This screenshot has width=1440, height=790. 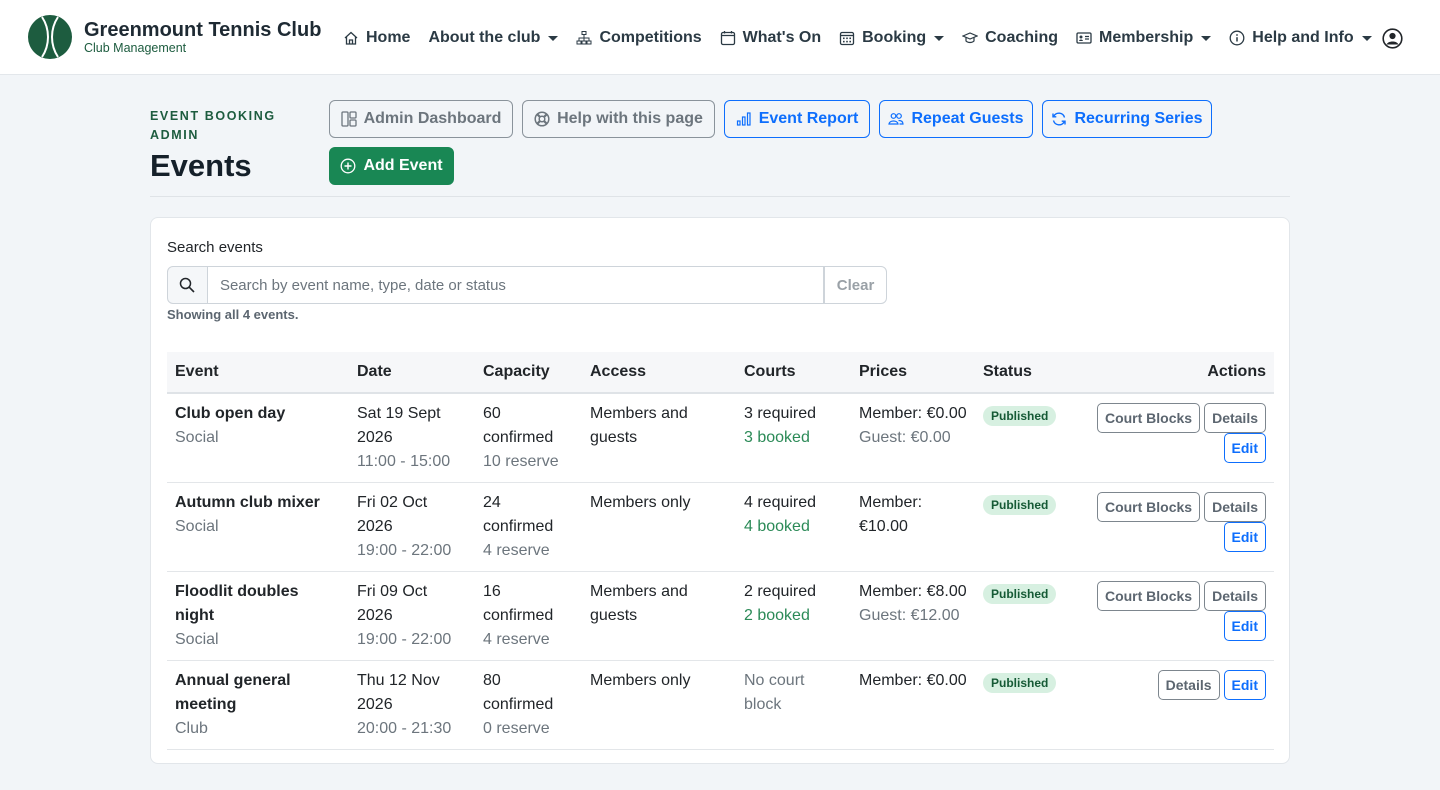 I want to click on column-header-prices: Prices, so click(x=913, y=372).